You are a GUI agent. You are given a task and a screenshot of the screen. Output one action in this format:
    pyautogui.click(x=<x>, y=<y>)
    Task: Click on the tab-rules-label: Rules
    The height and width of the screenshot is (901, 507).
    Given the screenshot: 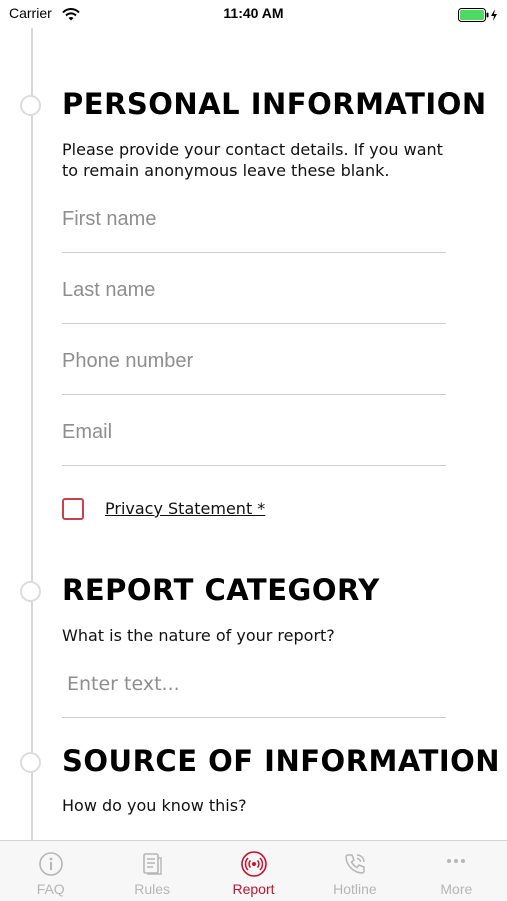 What is the action you would take?
    pyautogui.click(x=152, y=889)
    